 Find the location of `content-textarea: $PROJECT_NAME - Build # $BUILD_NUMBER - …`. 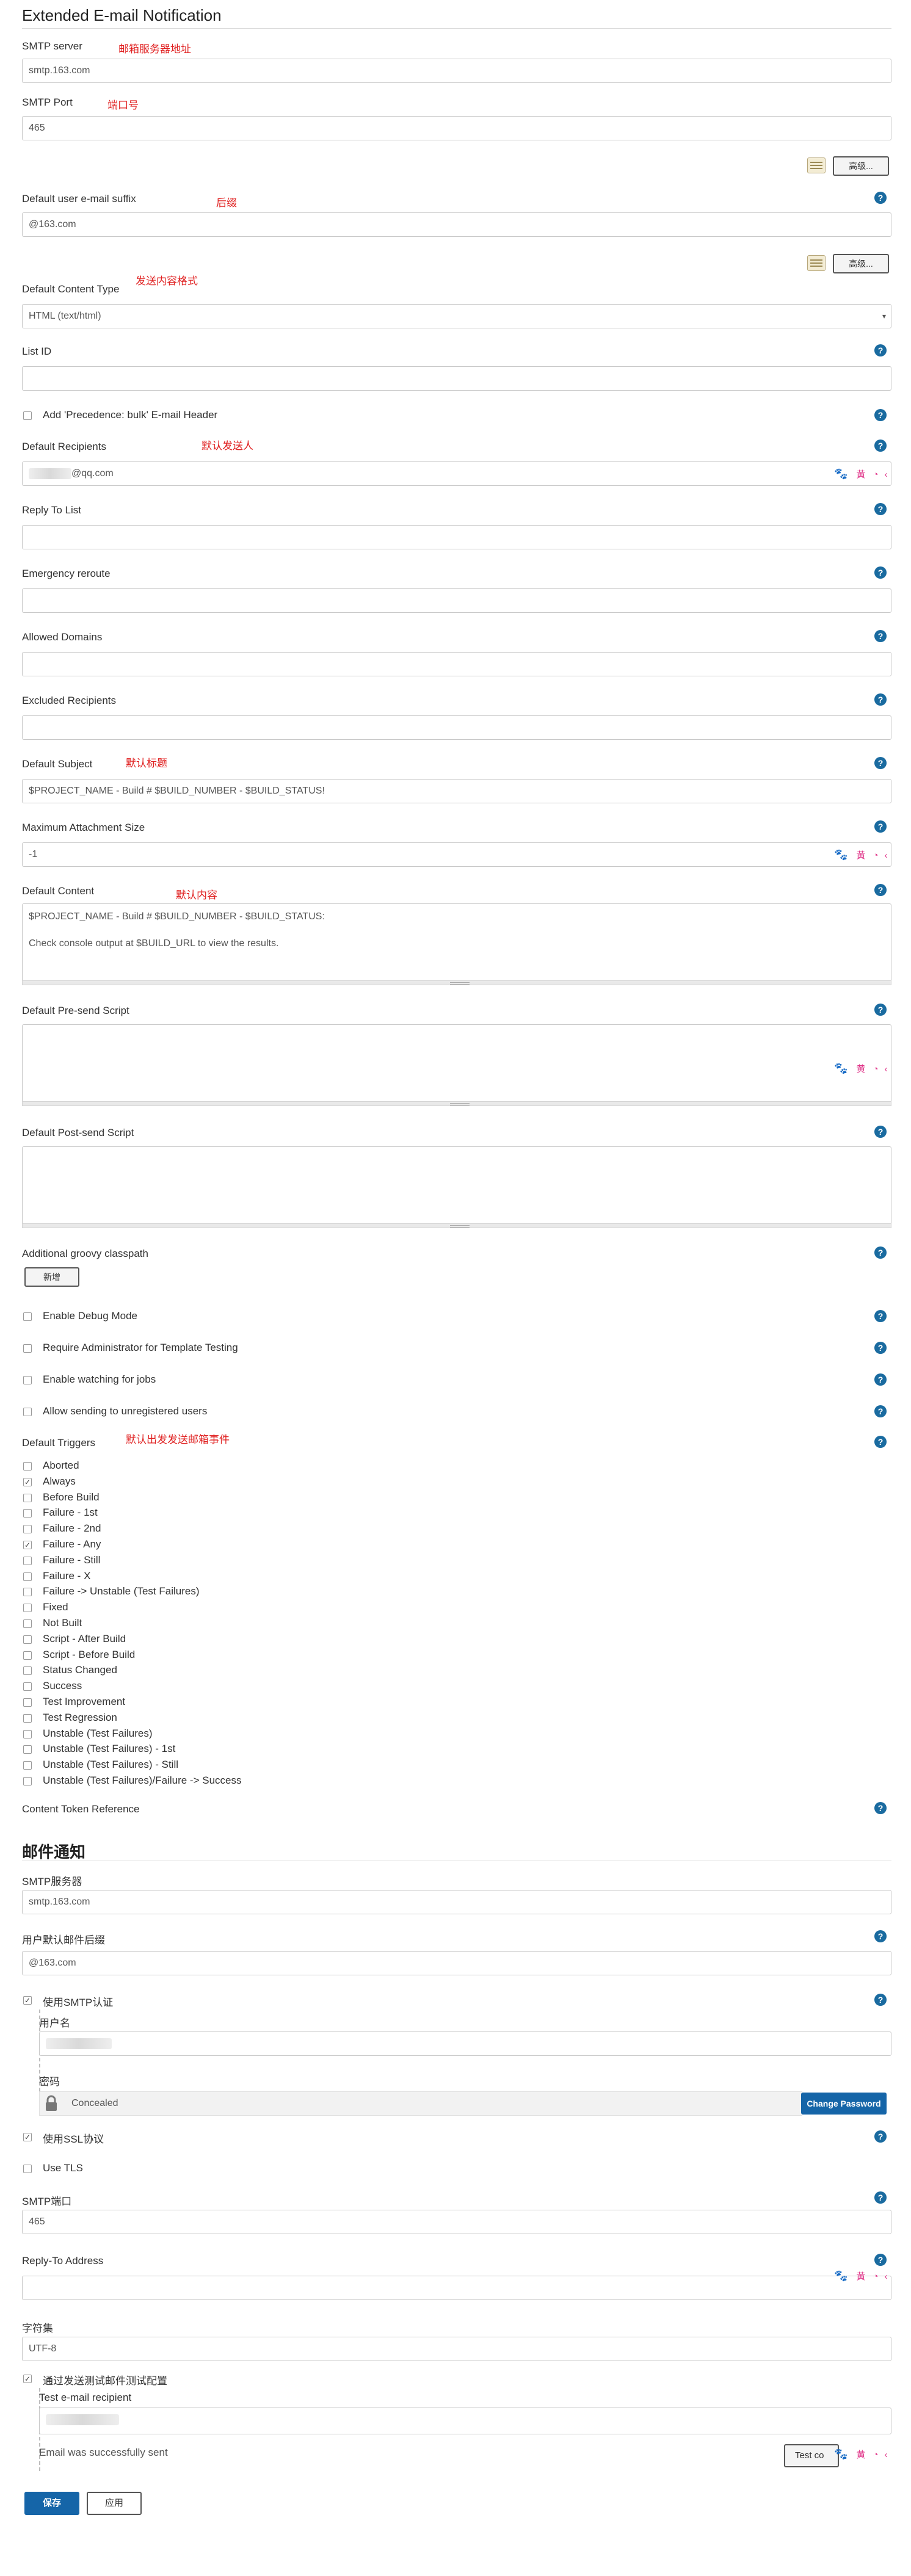

content-textarea: $PROJECT_NAME - Build # $BUILD_NUMBER - … is located at coordinates (456, 943).